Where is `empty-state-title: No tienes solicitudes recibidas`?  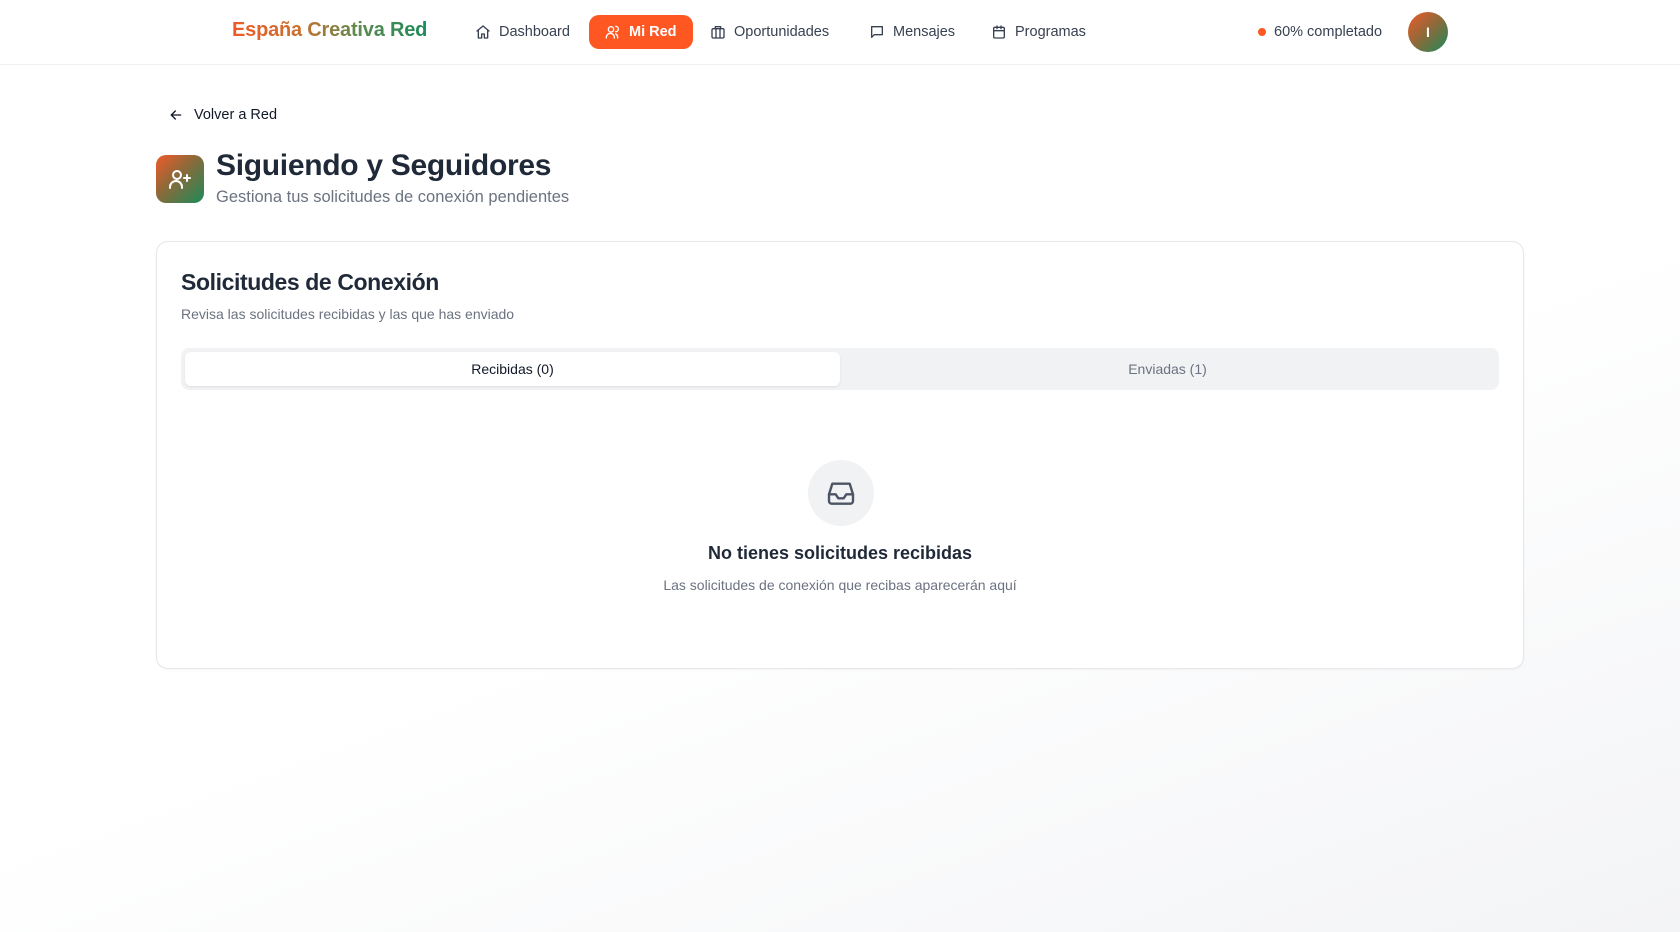
empty-state-title: No tienes solicitudes recibidas is located at coordinates (840, 553).